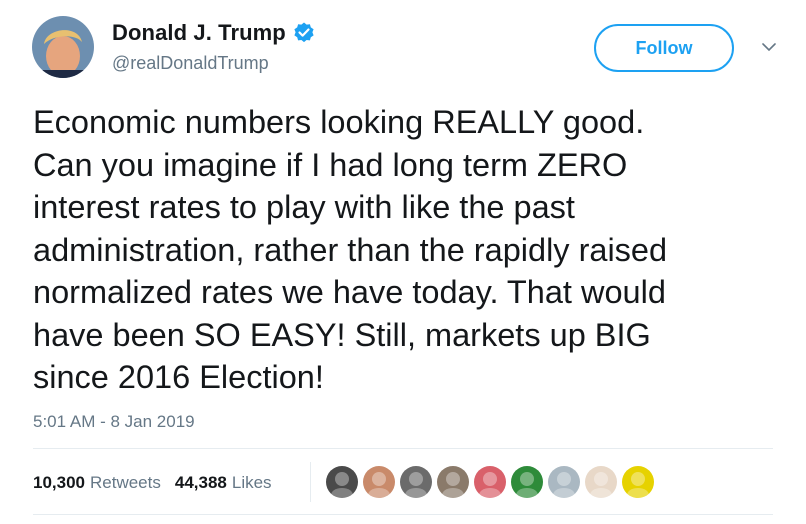 This screenshot has width=806, height=524. What do you see at coordinates (310, 482) in the screenshot?
I see `stats-separator` at bounding box center [310, 482].